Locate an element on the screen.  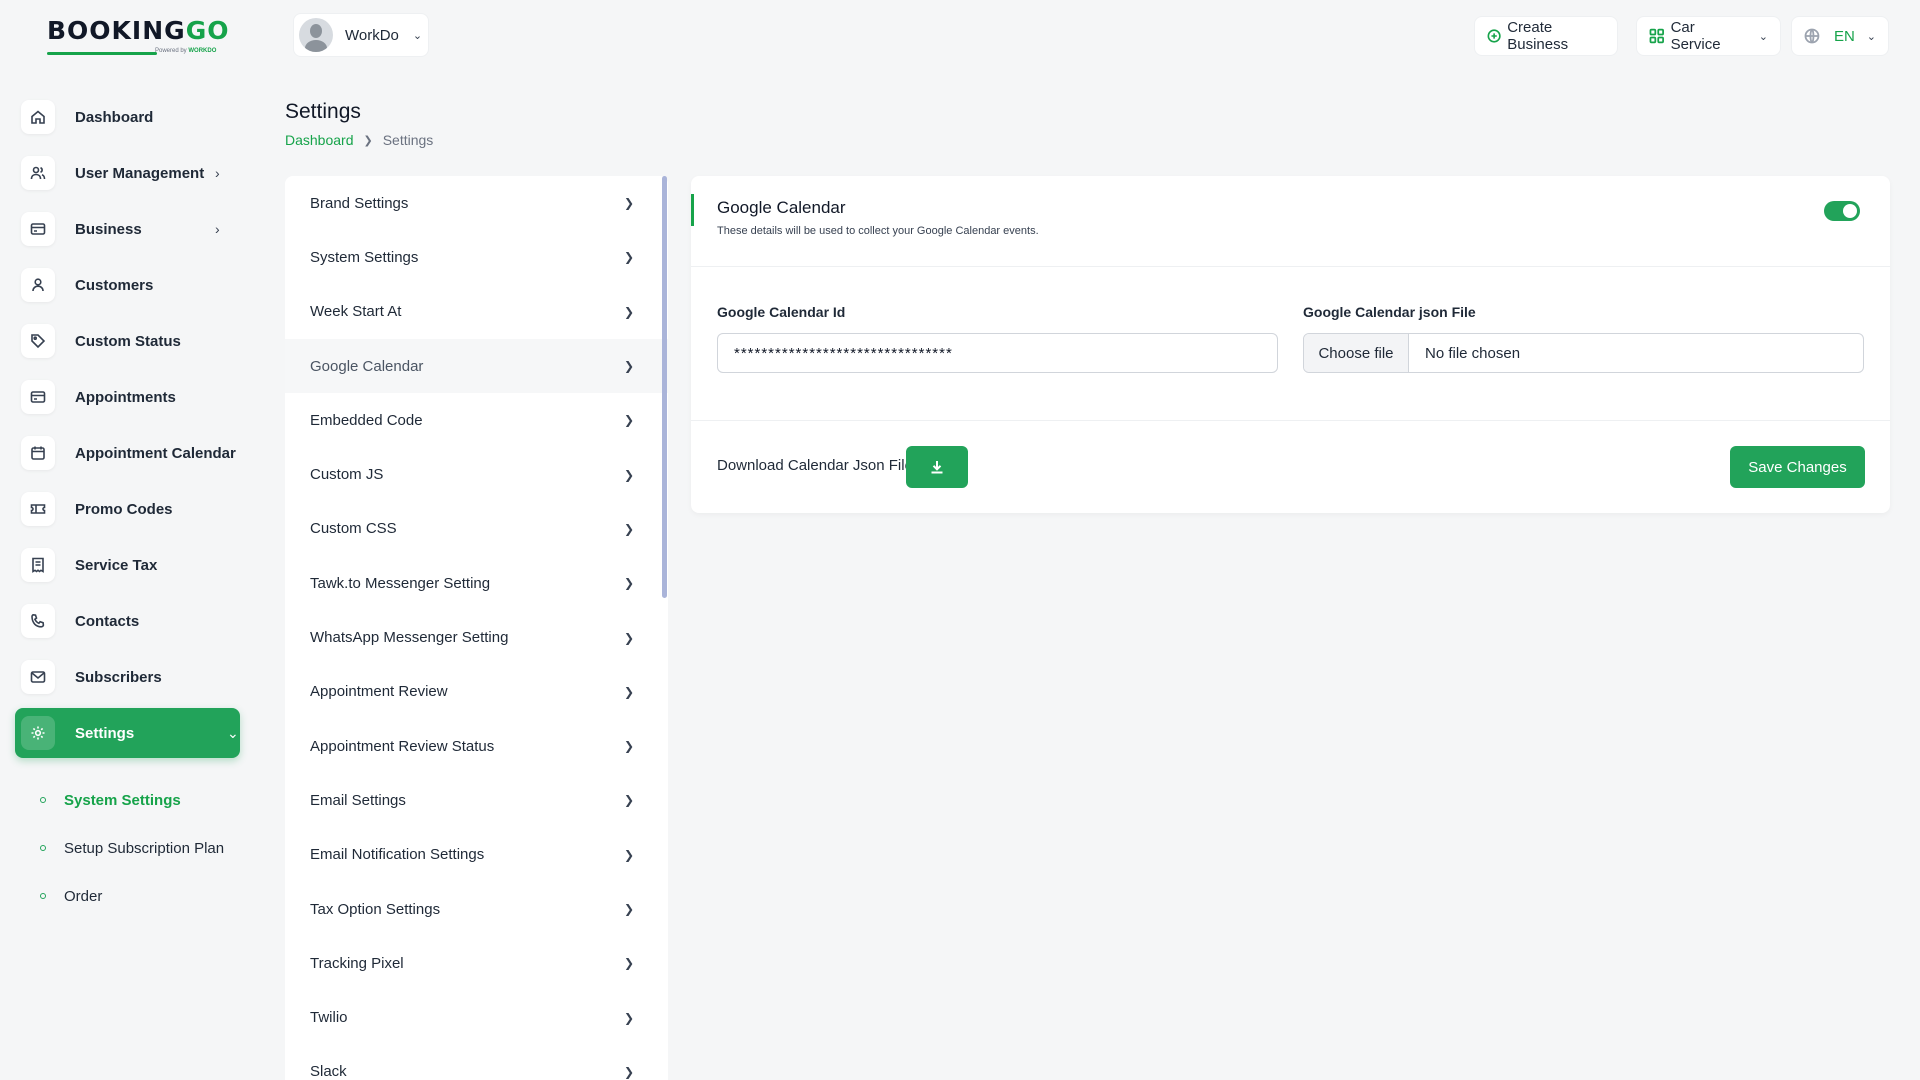
google-calendar-toggle is located at coordinates (1842, 211).